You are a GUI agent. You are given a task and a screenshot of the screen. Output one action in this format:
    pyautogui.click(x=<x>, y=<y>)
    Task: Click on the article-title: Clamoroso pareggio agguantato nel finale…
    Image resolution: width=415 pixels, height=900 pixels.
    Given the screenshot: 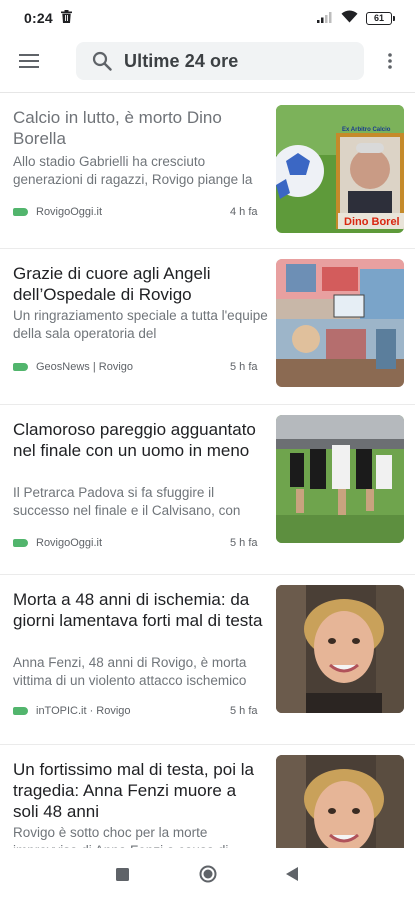 What is the action you would take?
    pyautogui.click(x=138, y=440)
    